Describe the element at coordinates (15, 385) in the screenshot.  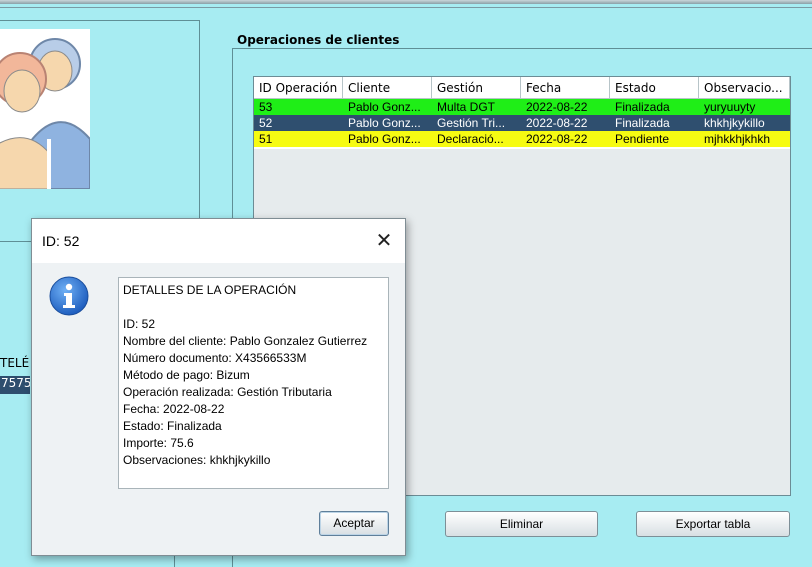
I see `telefono-cell-selected: 75757` at that location.